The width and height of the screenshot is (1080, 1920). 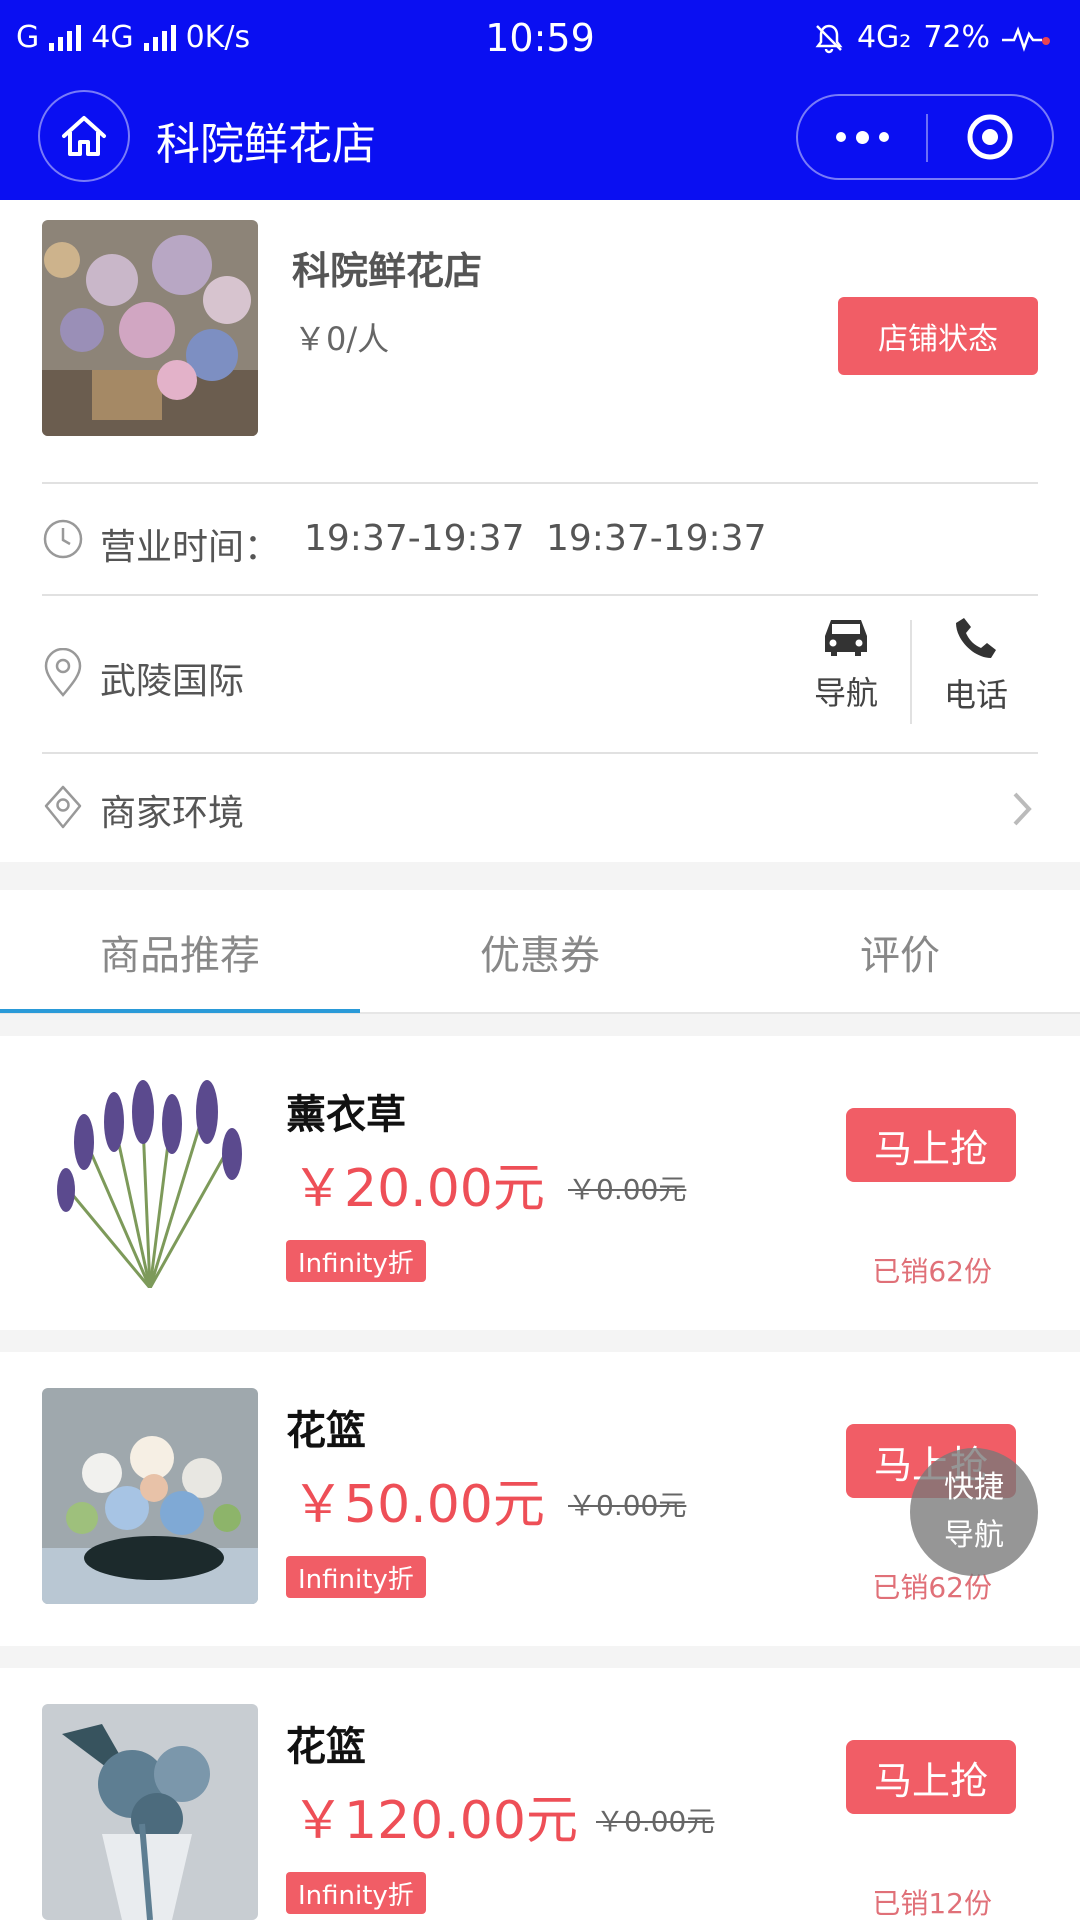 I want to click on sold-count: 已销62份, so click(x=932, y=1271).